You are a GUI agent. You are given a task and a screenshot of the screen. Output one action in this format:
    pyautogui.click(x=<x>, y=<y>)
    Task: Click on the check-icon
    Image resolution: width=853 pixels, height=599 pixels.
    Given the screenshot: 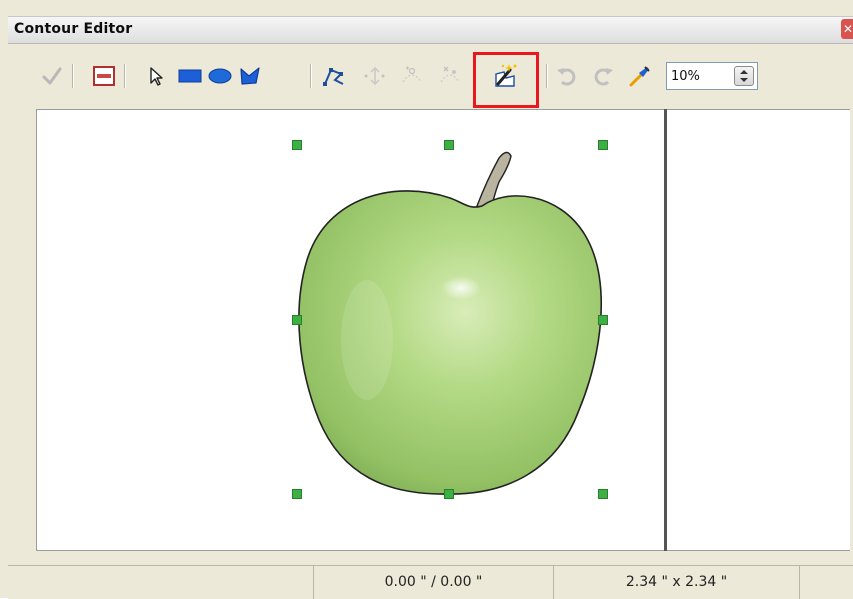 What is the action you would take?
    pyautogui.click(x=52, y=76)
    